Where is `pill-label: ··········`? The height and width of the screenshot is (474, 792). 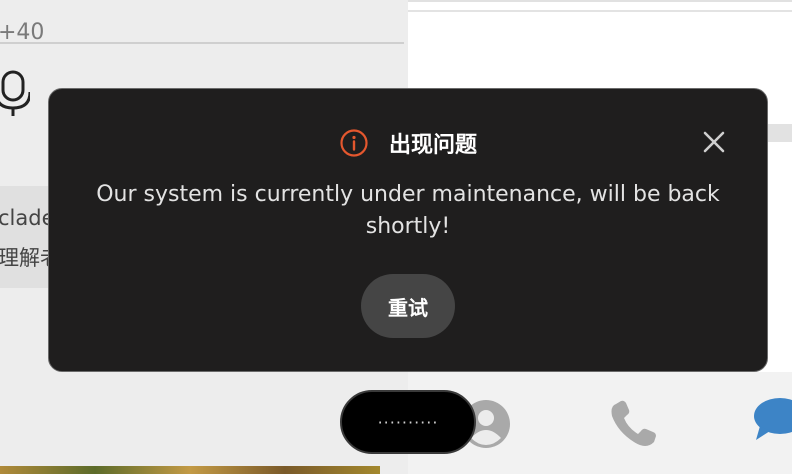
pill-label: ·········· is located at coordinates (408, 422).